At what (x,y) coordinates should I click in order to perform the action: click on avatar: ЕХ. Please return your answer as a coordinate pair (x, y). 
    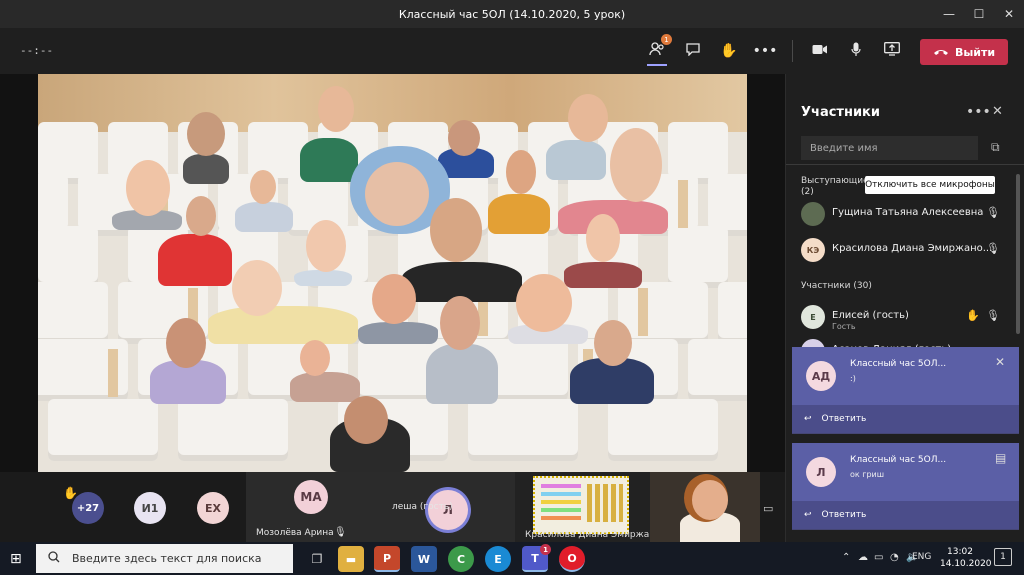
    Looking at the image, I should click on (213, 508).